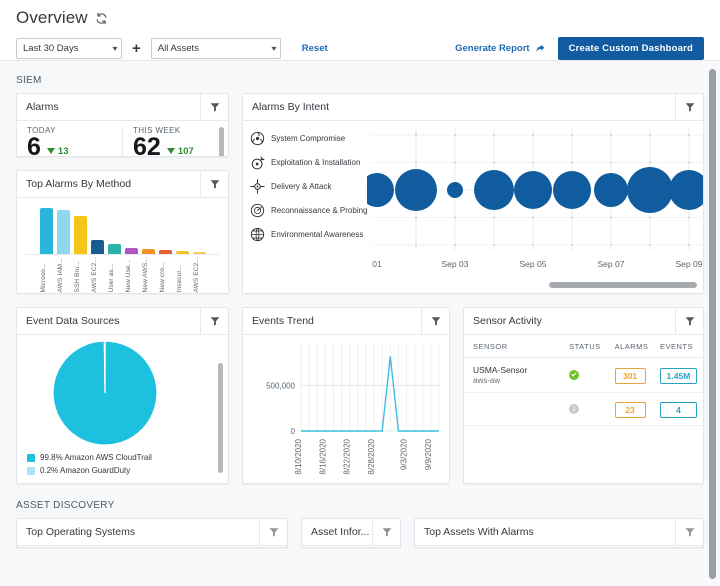  I want to click on eds-scrollbar, so click(220, 418).